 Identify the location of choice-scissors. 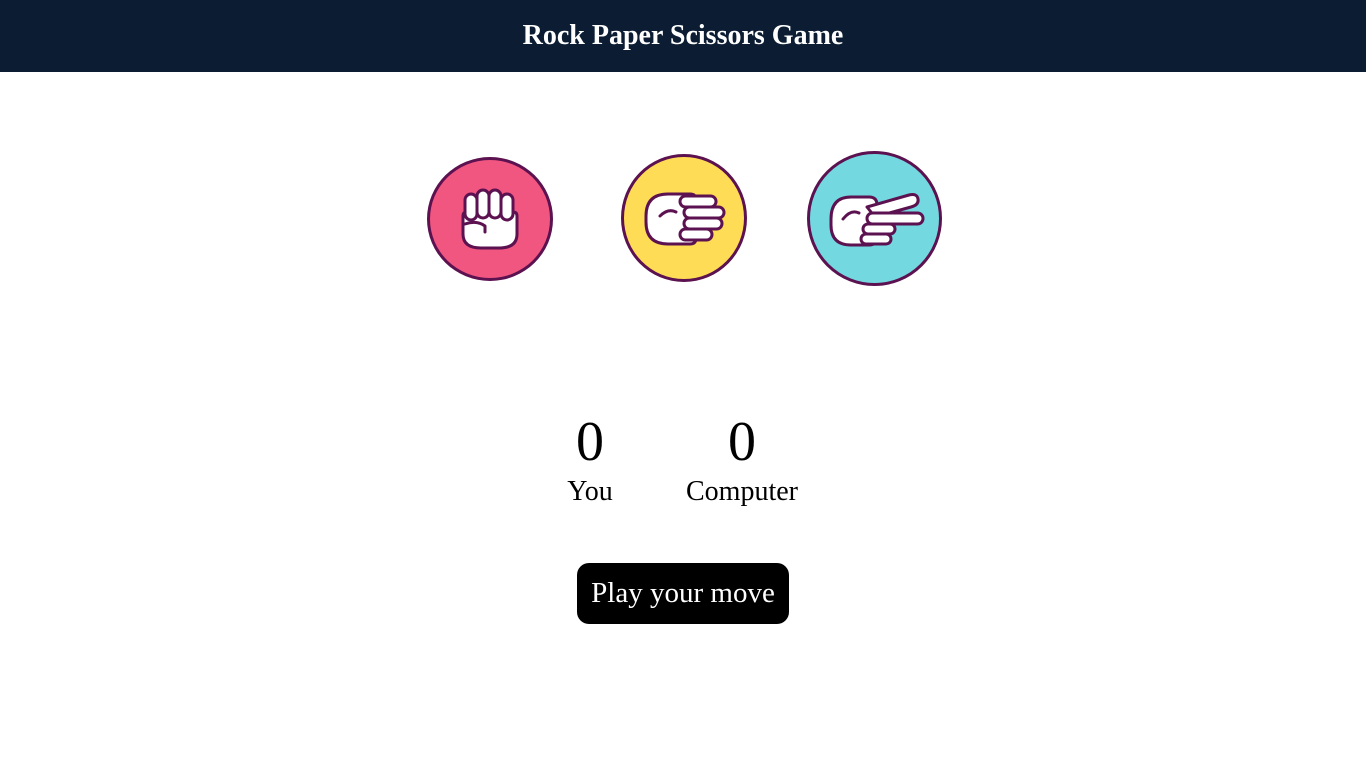
(874, 218).